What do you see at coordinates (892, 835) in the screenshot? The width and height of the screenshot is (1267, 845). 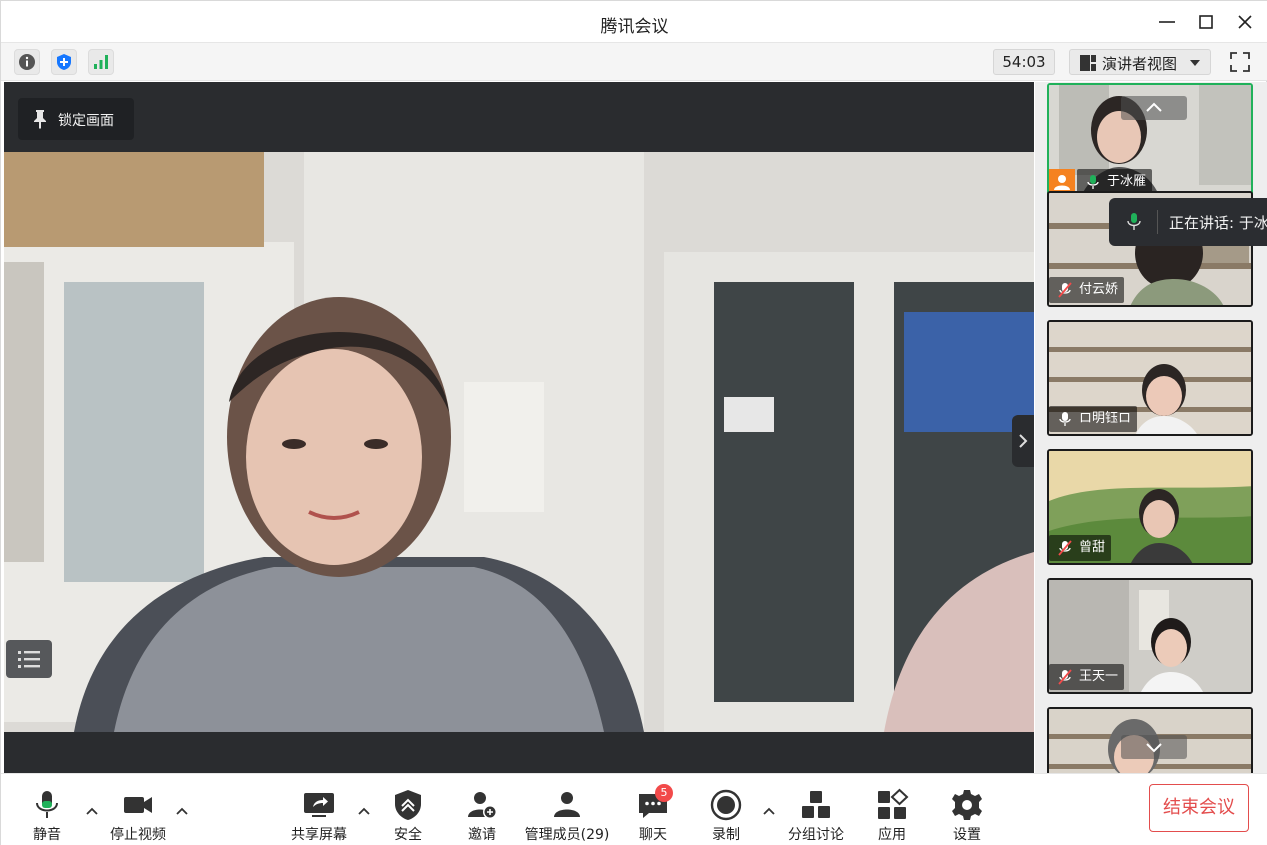 I see `apps-label: 应用` at bounding box center [892, 835].